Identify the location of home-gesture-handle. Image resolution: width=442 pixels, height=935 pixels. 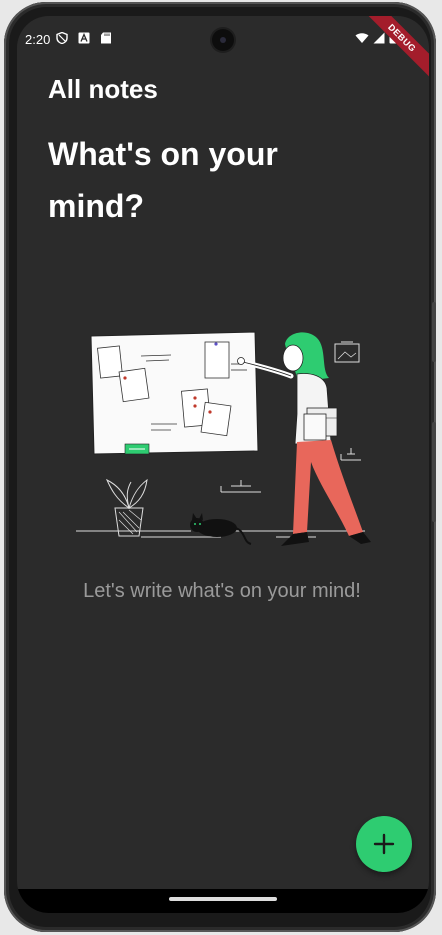
(223, 899).